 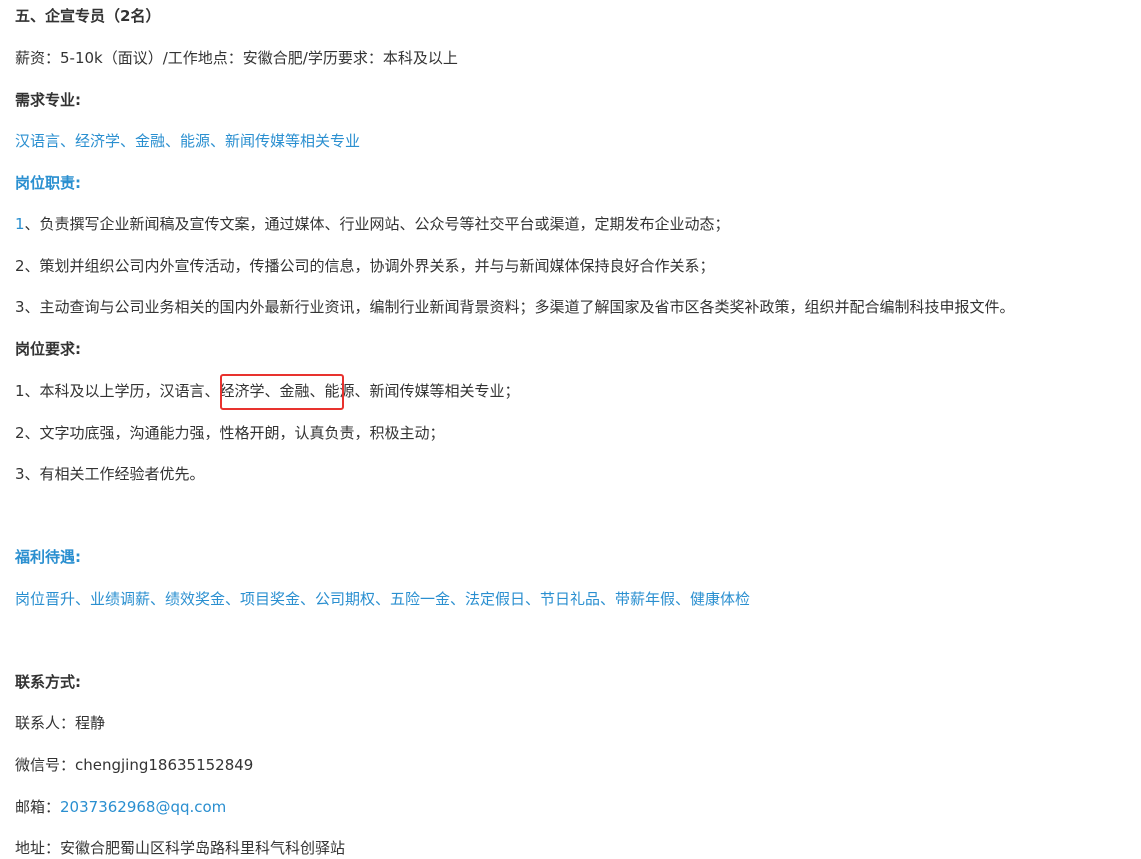 I want to click on duty-number: 3, so click(x=20, y=307).